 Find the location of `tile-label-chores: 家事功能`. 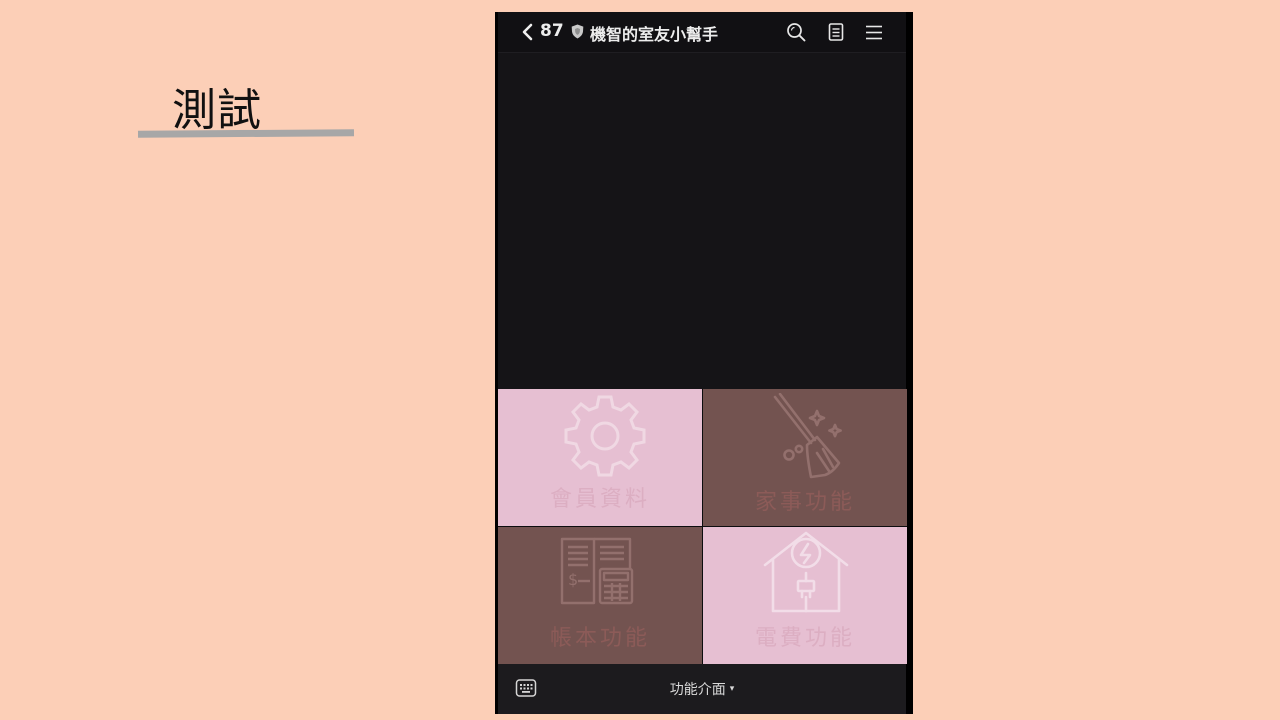

tile-label-chores: 家事功能 is located at coordinates (804, 502).